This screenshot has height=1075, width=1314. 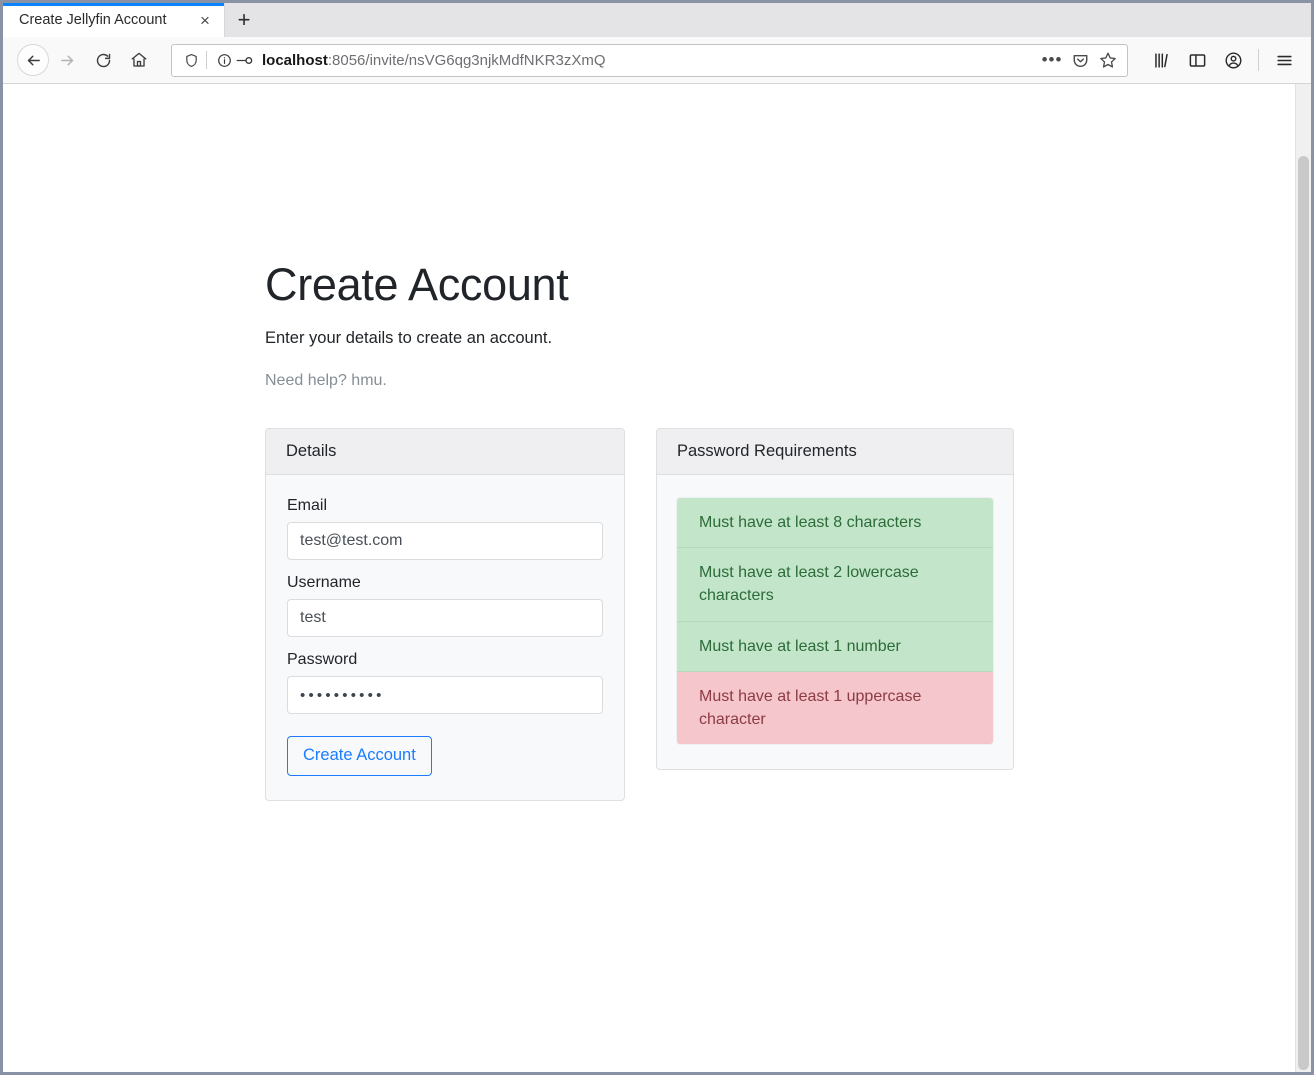 I want to click on library-button, so click(x=1161, y=60).